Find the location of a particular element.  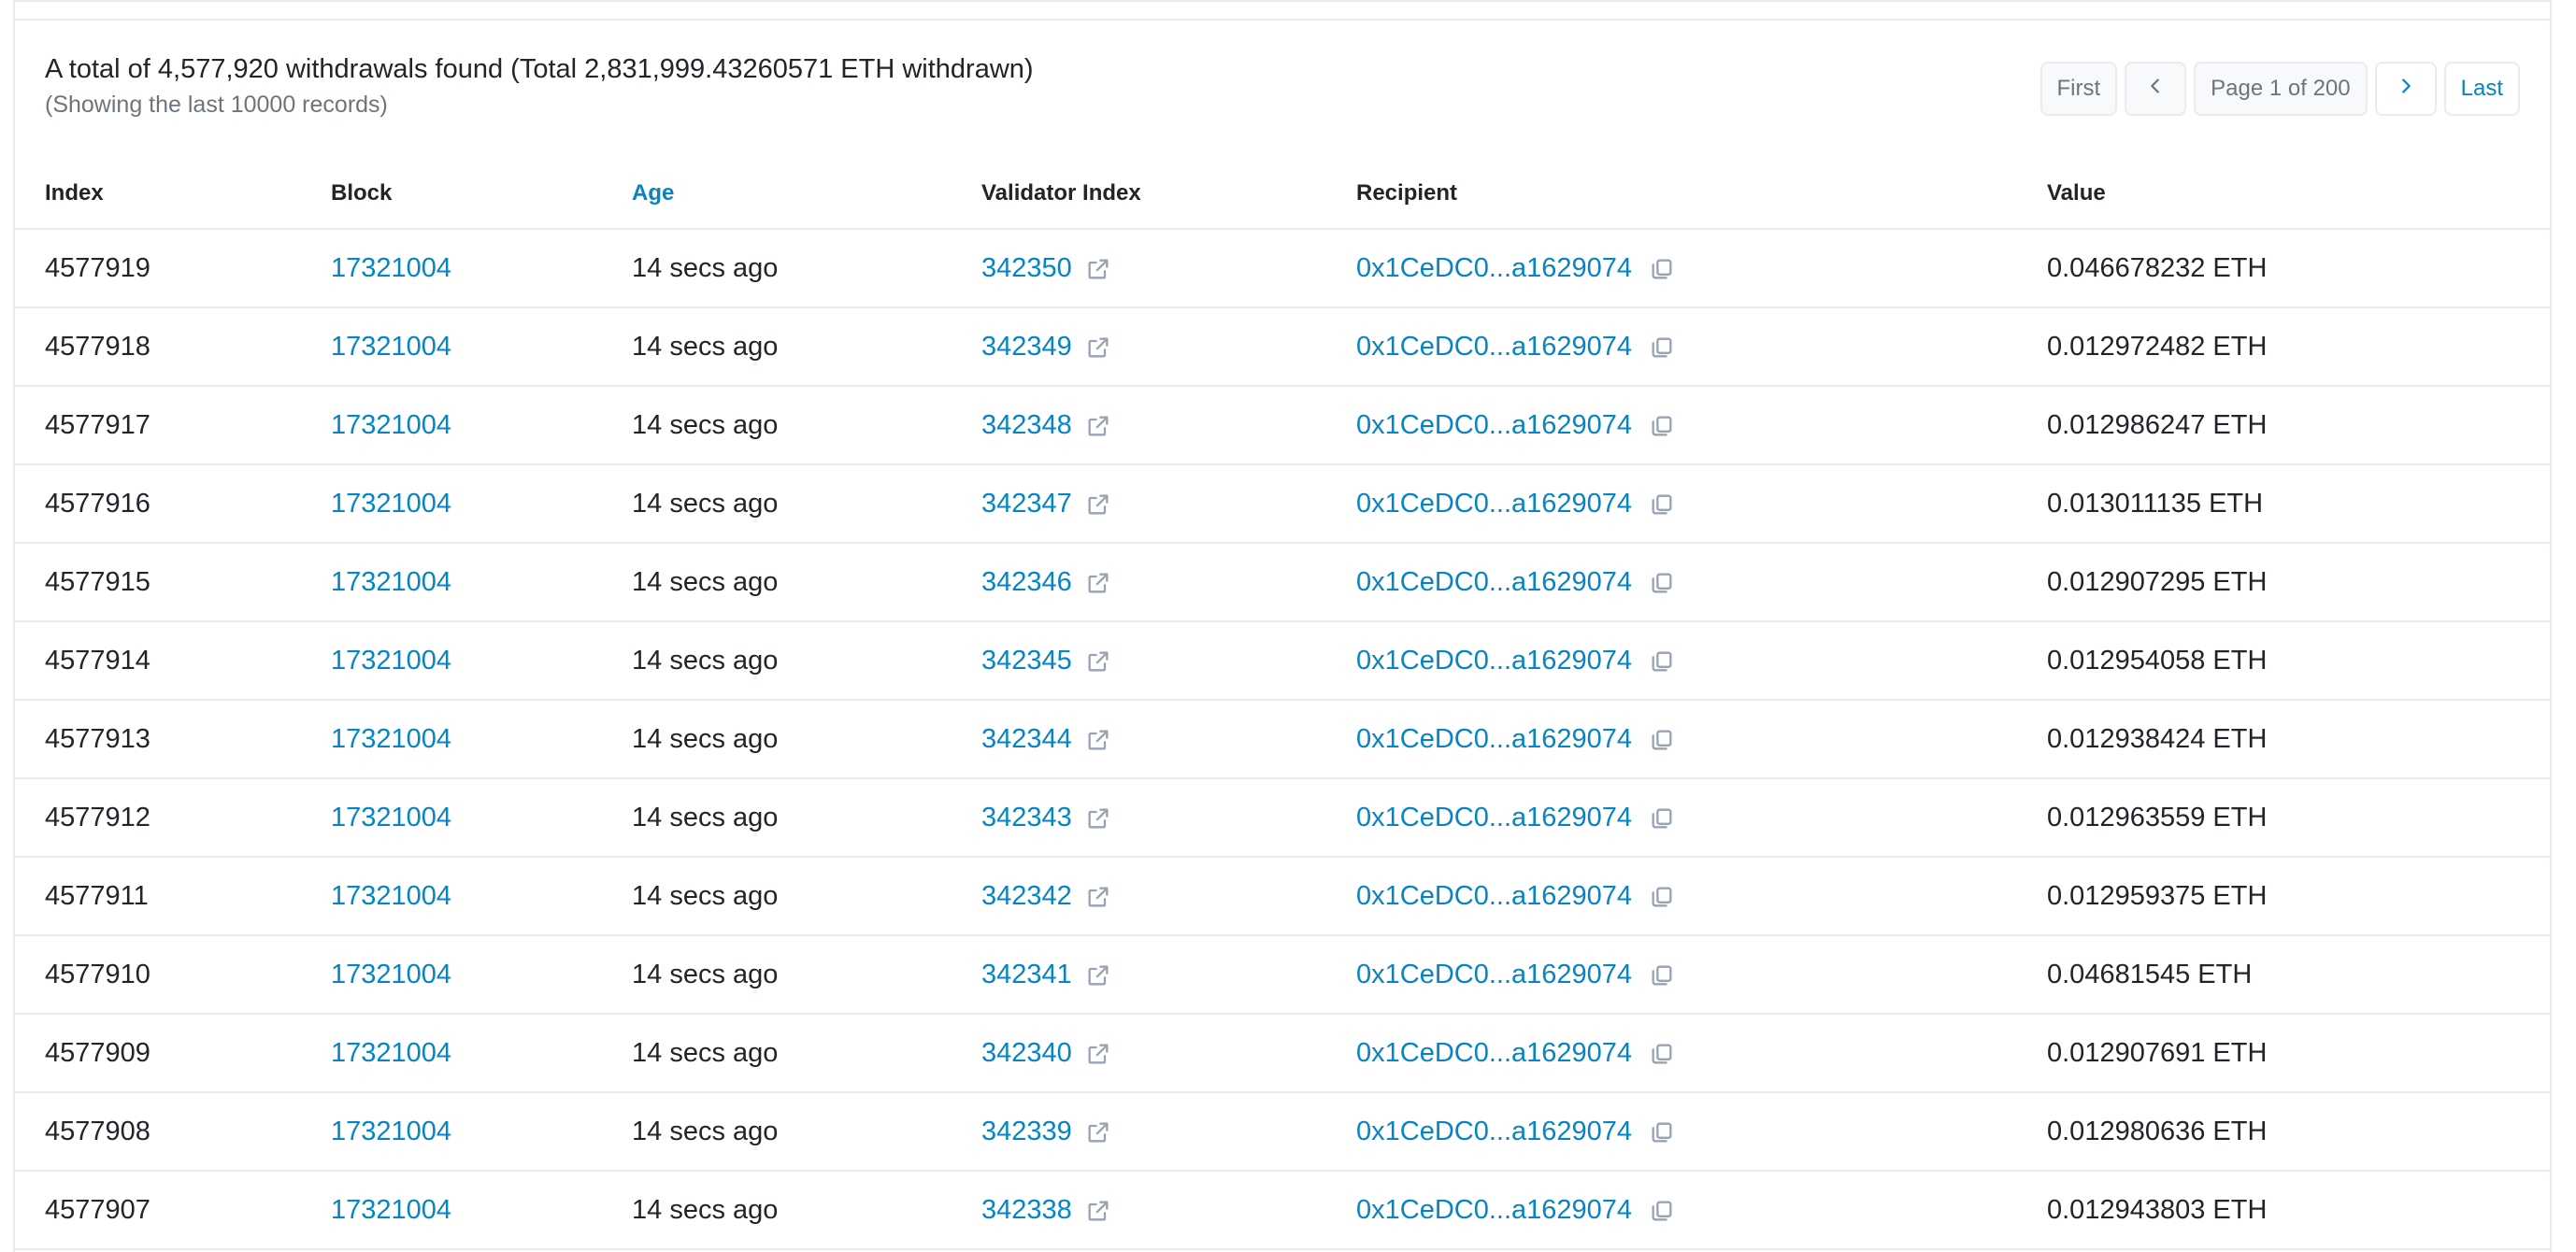

validator-index-link: 342340 is located at coordinates (1026, 1053).